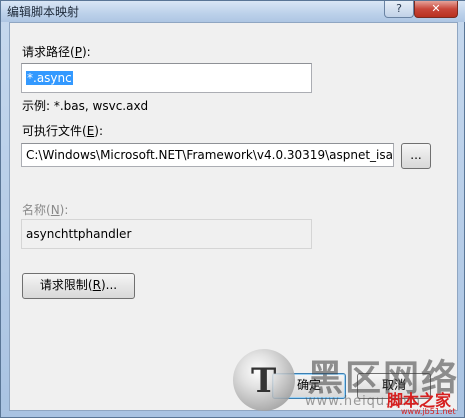 Image resolution: width=465 pixels, height=418 pixels. I want to click on window-title: 编辑脚本映射, so click(43, 12).